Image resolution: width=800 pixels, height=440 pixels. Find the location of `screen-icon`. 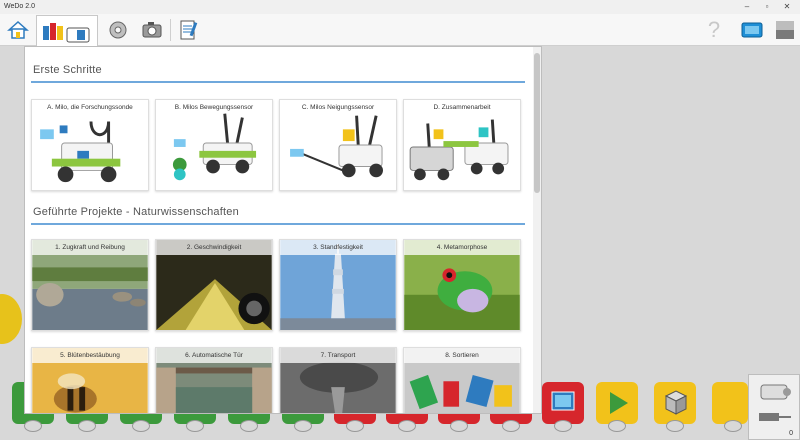

screen-icon is located at coordinates (752, 30).